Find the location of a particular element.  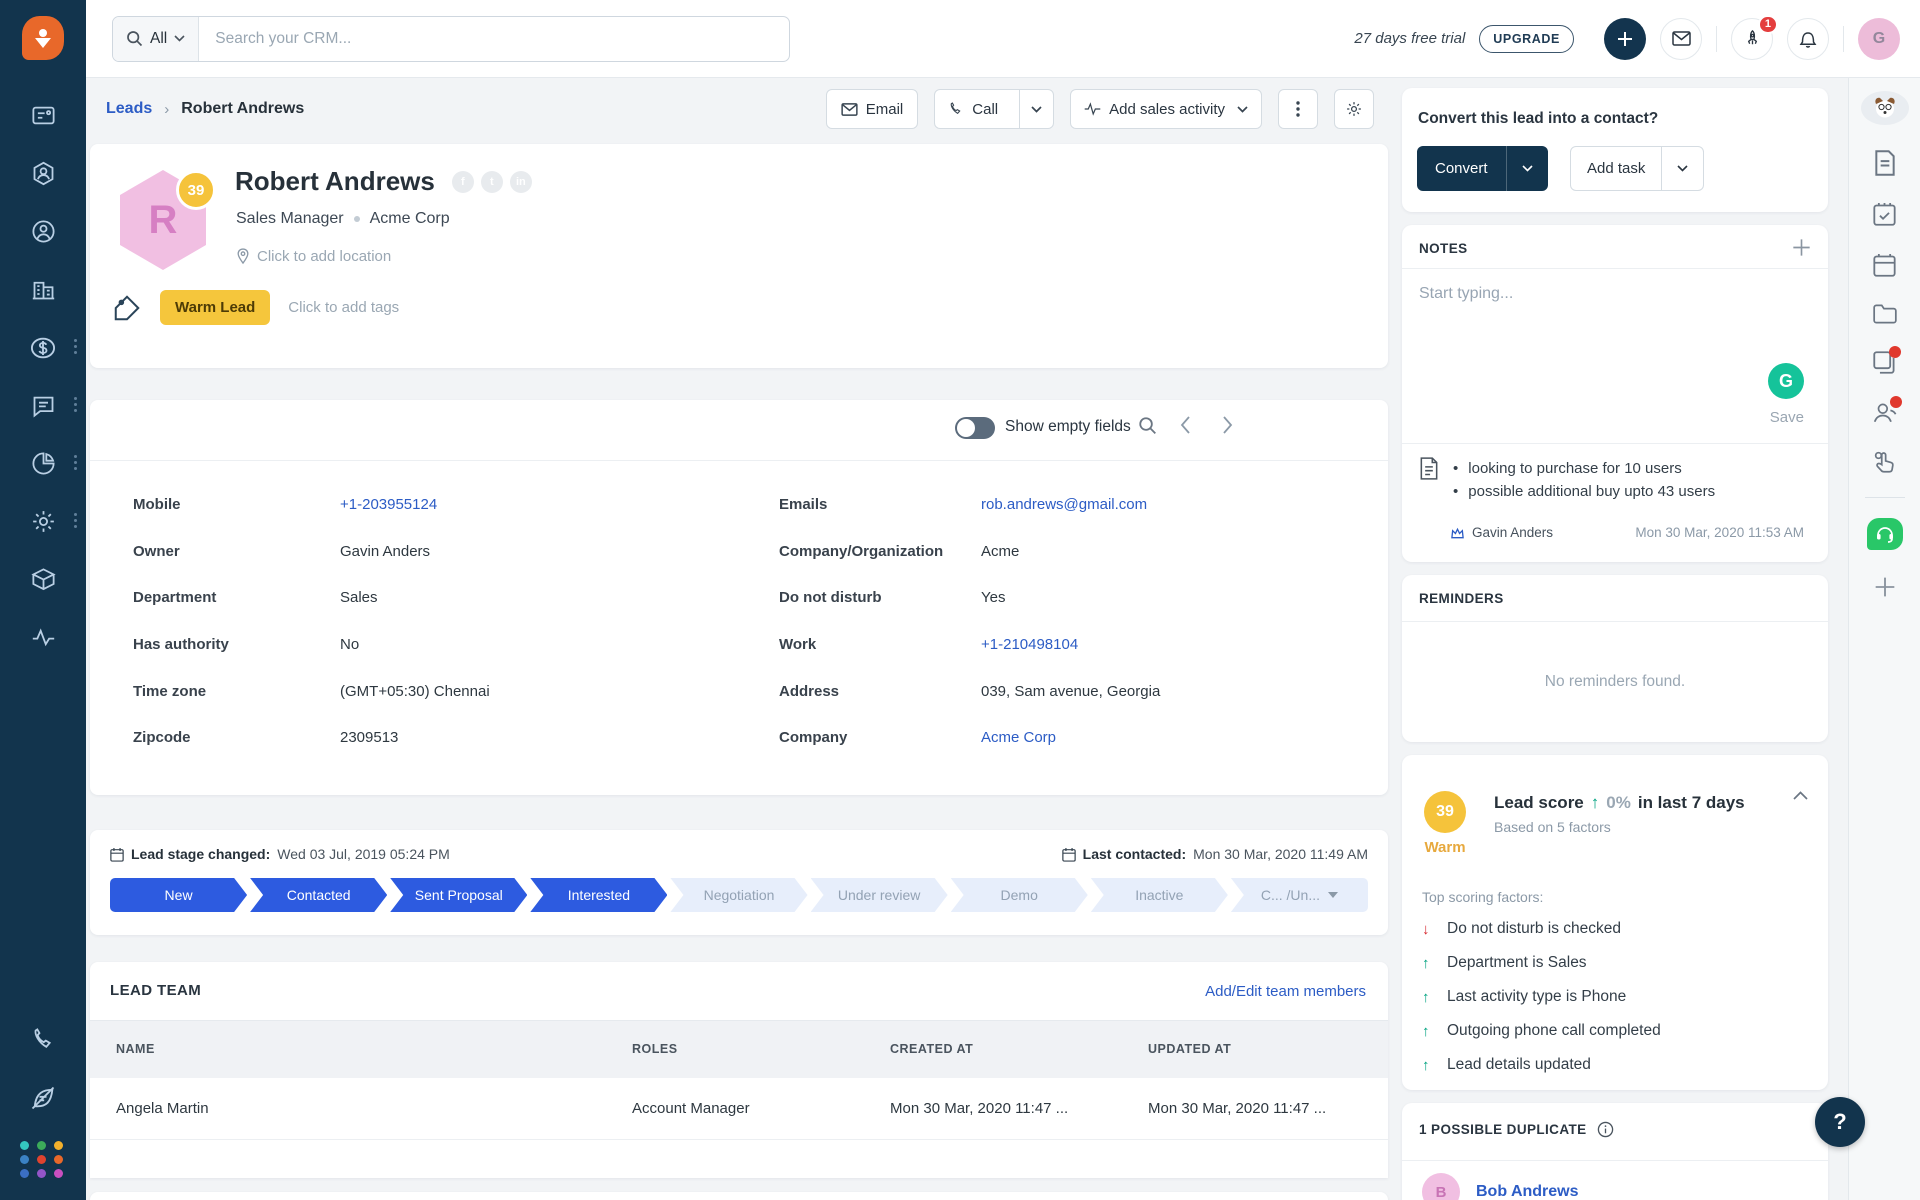

call-dropdown is located at coordinates (1036, 109).